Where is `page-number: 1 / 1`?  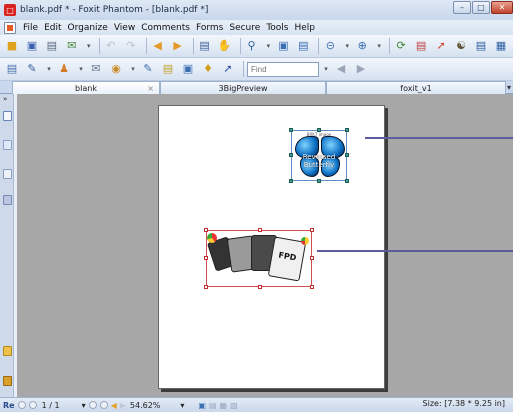
page-number: 1 / 1 is located at coordinates (51, 405).